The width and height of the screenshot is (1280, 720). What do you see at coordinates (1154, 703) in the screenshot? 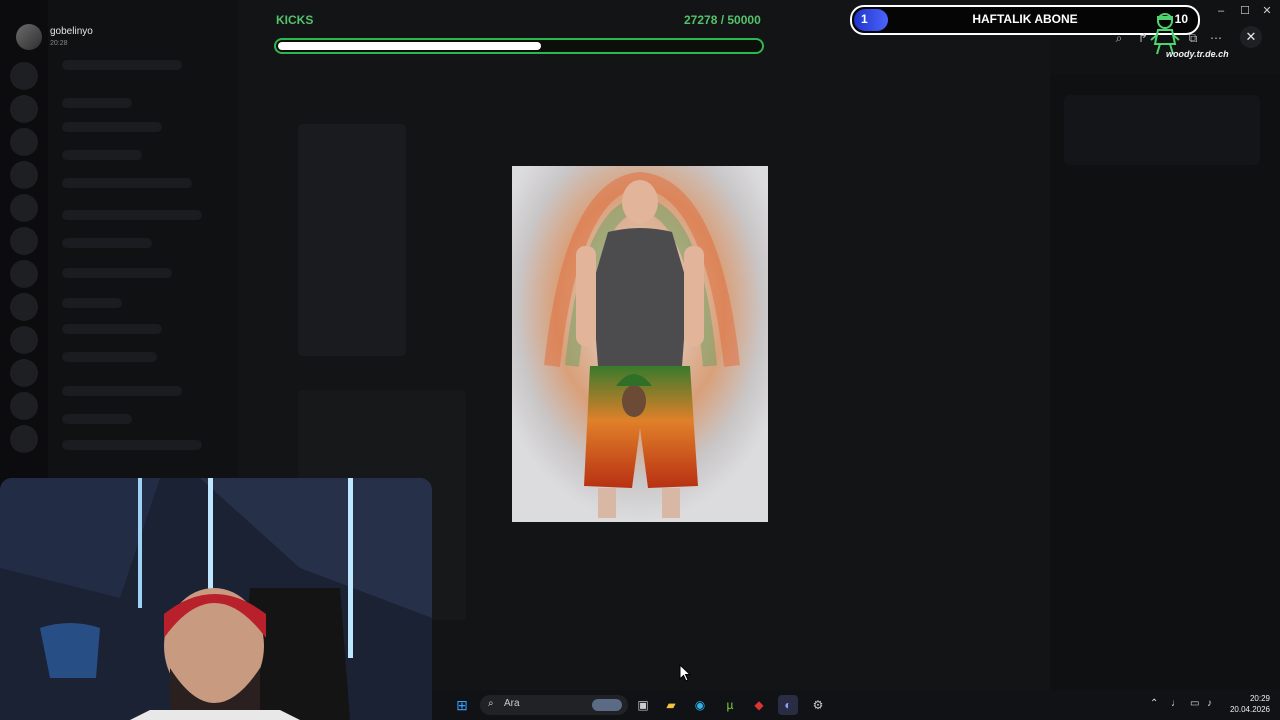
I see `chevron-up-icon: ⌃` at bounding box center [1154, 703].